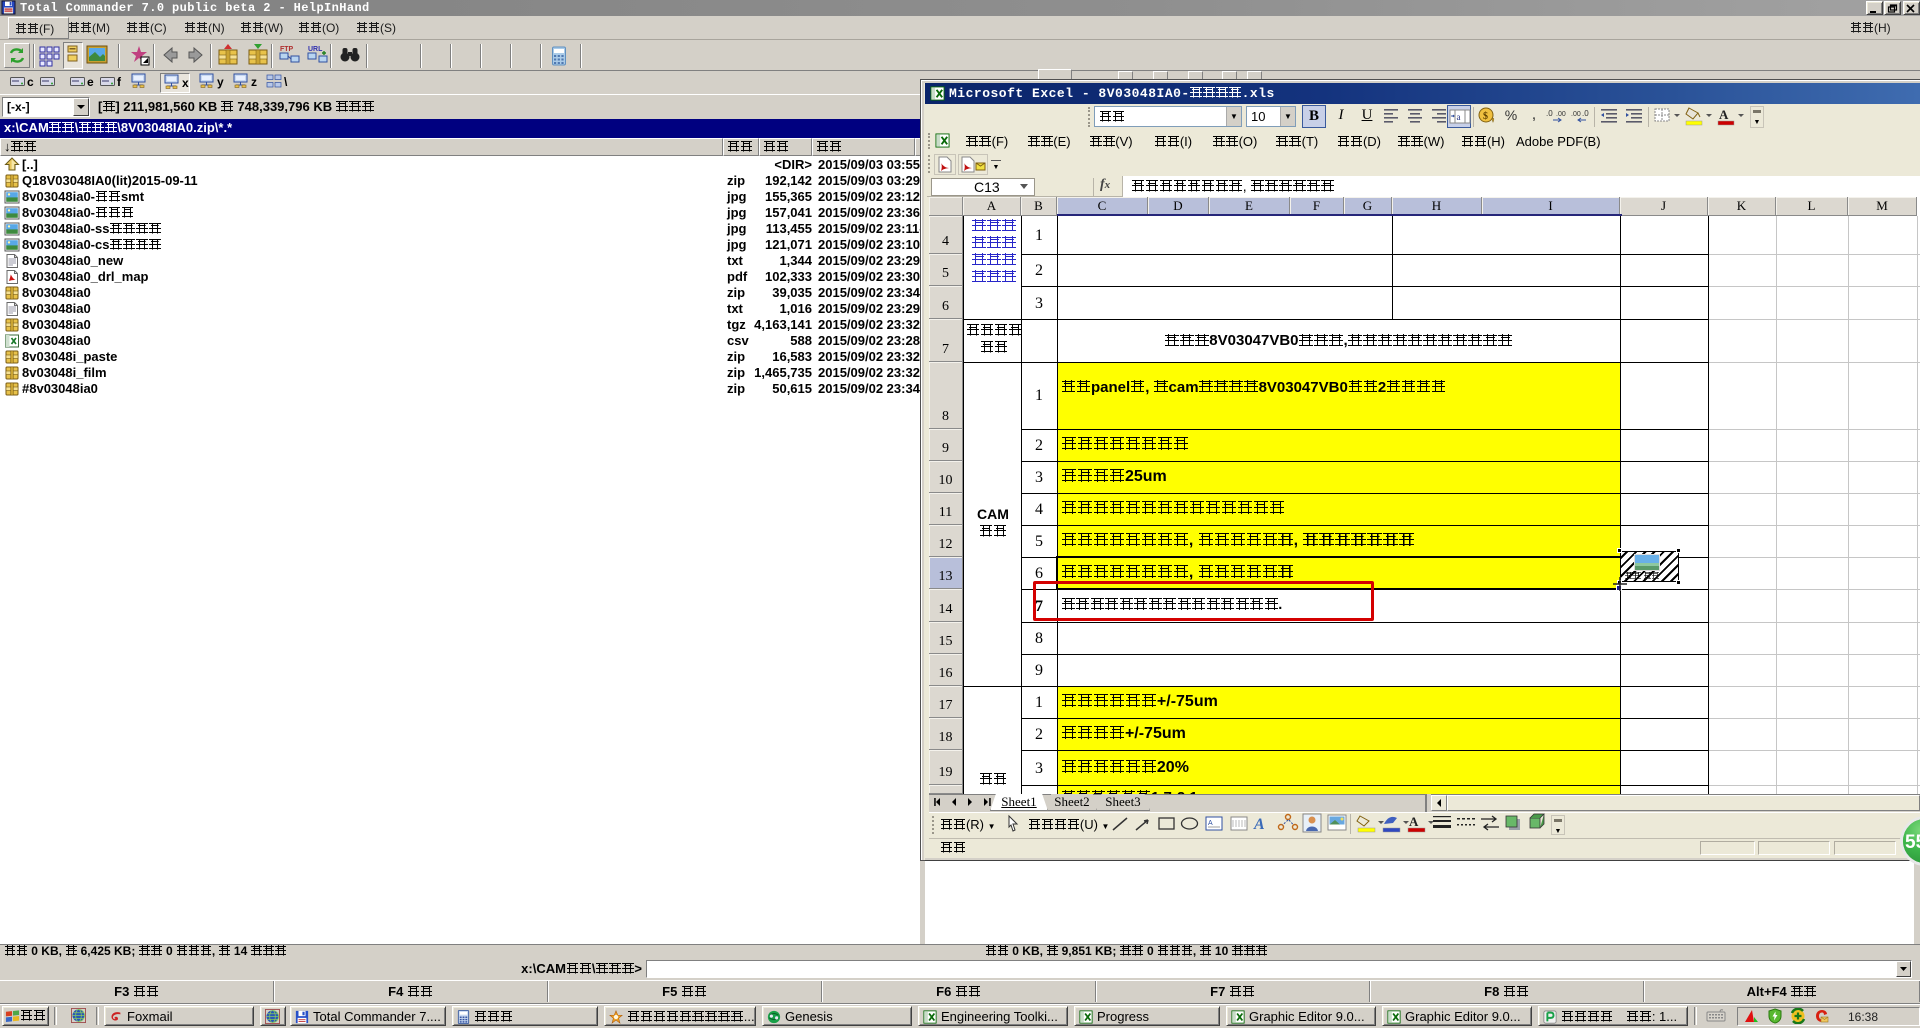 The height and width of the screenshot is (1028, 1920). Describe the element at coordinates (1459, 117) in the screenshot. I see `svg-text: a` at that location.